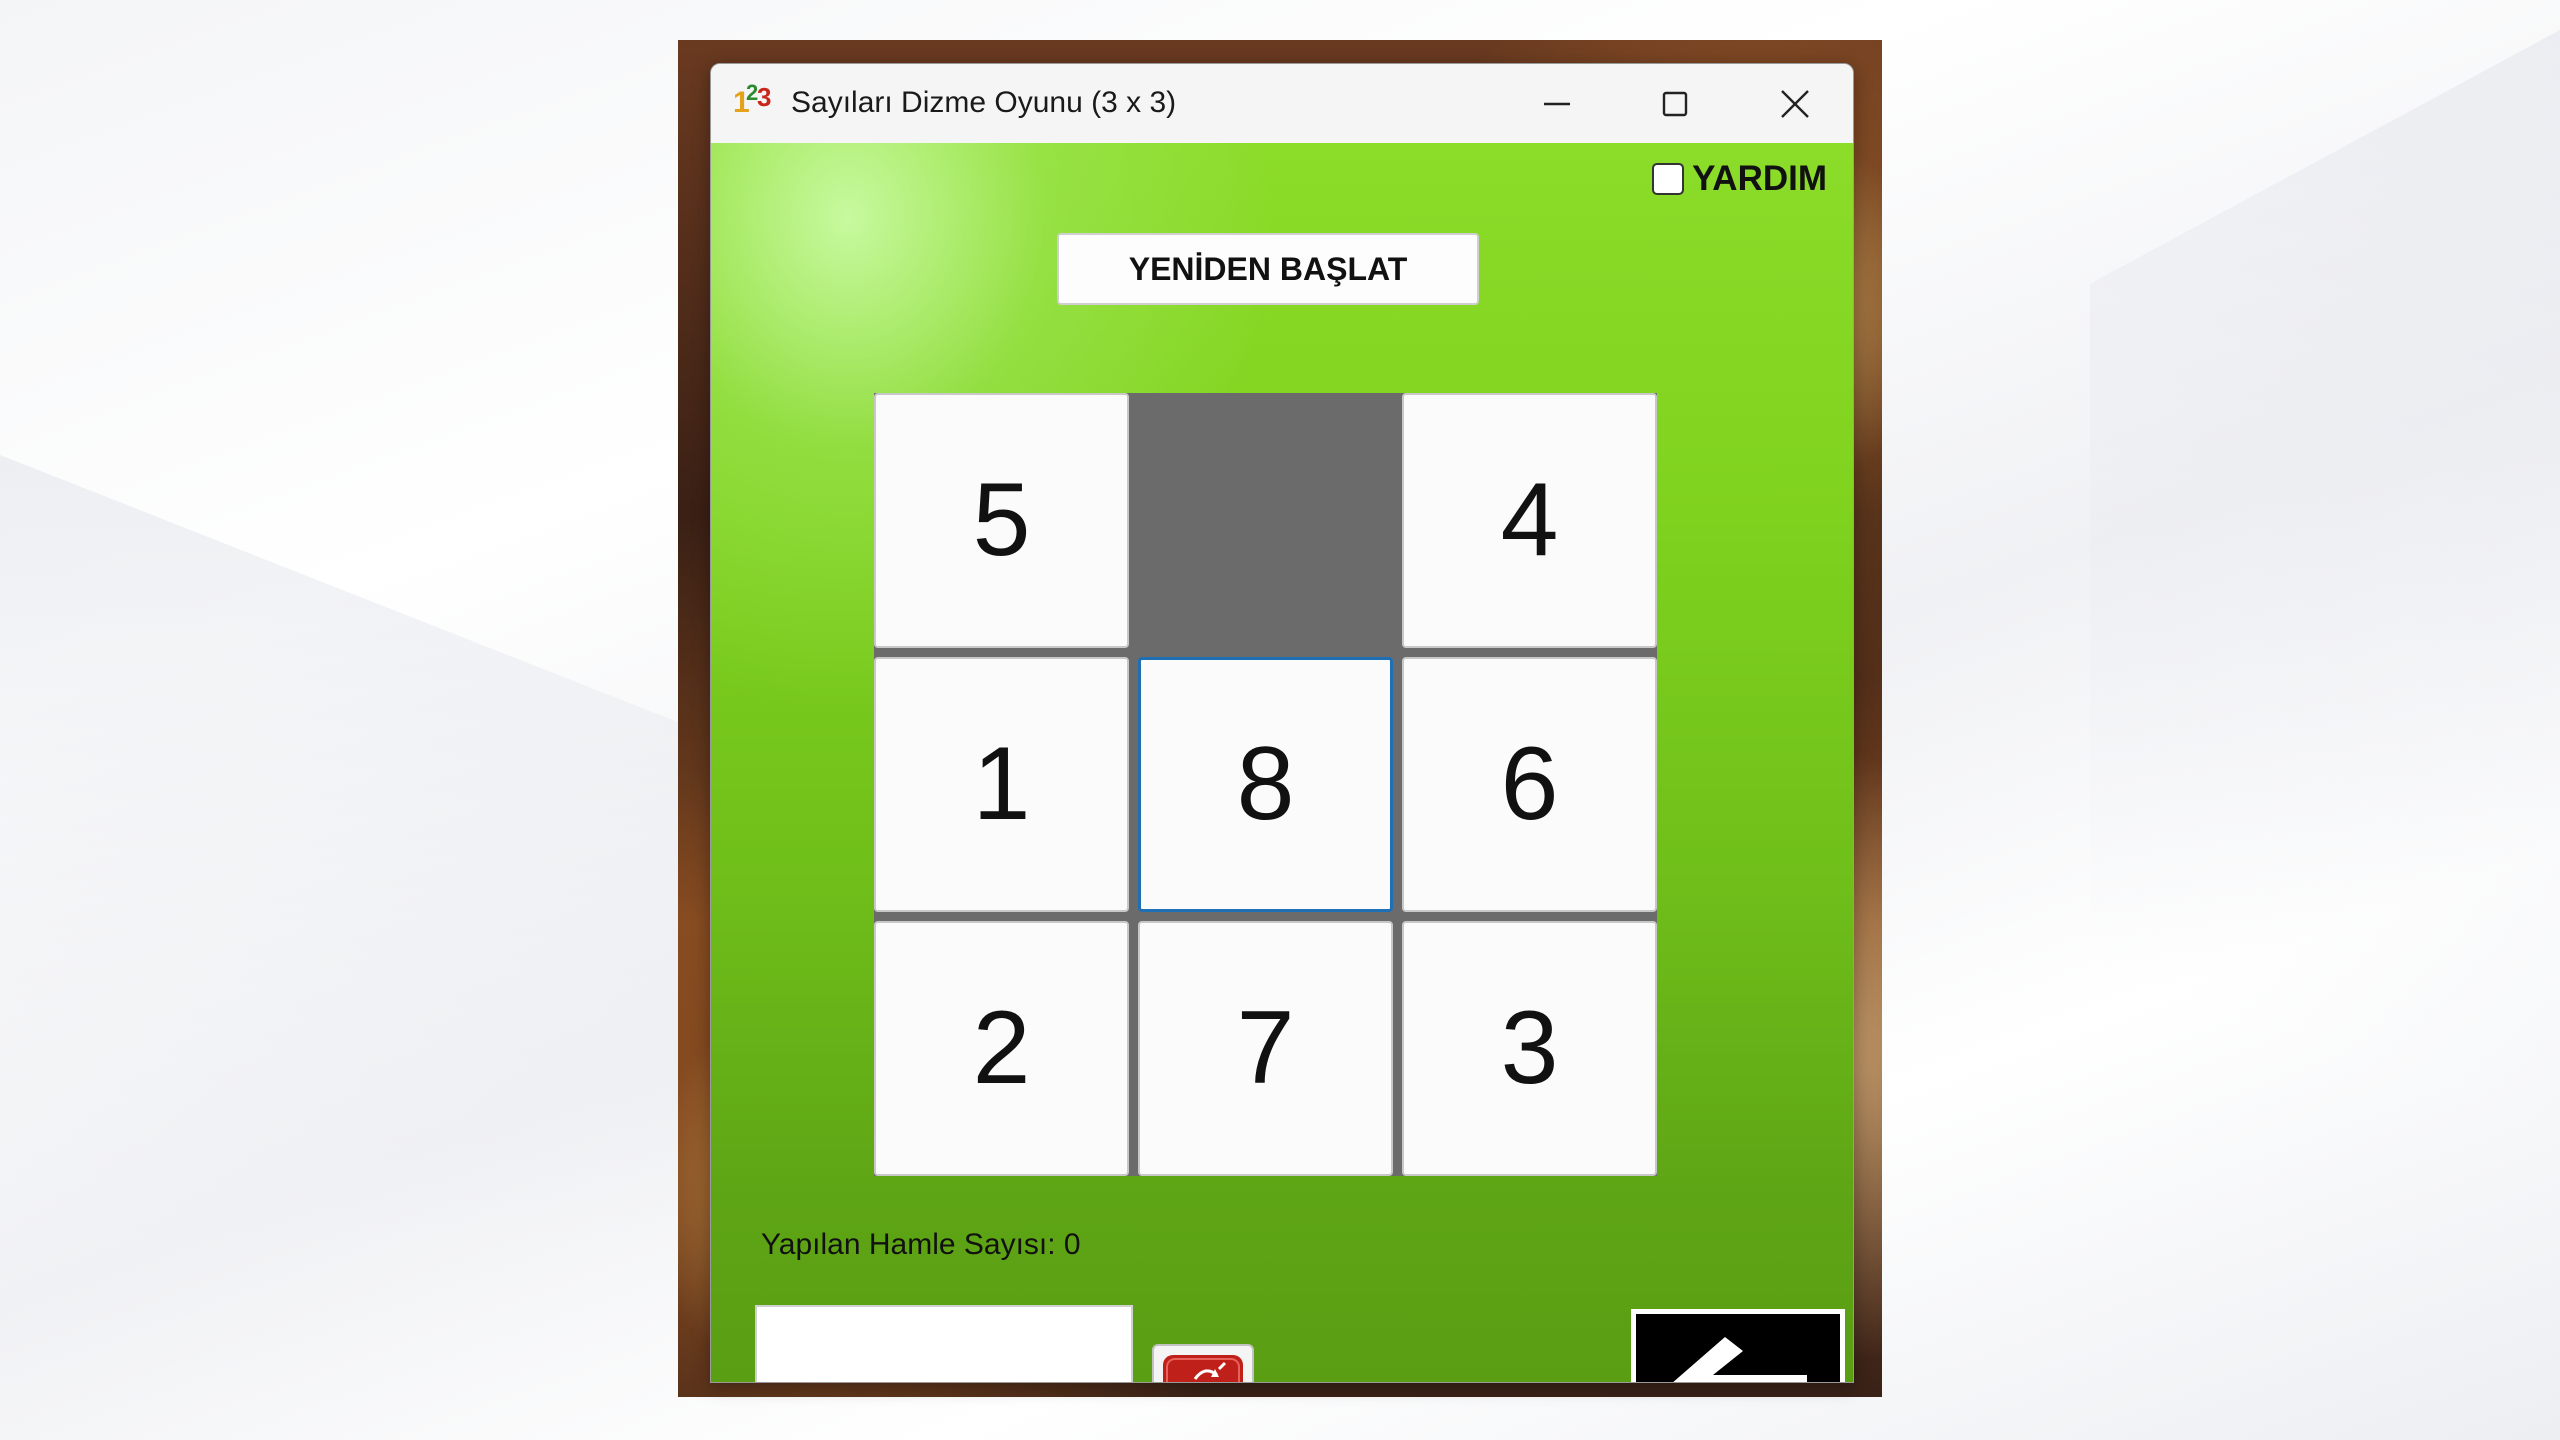 This screenshot has height=1440, width=2560. Describe the element at coordinates (1268, 269) in the screenshot. I see `restart-button: YENİDEN BAŞLAT` at that location.